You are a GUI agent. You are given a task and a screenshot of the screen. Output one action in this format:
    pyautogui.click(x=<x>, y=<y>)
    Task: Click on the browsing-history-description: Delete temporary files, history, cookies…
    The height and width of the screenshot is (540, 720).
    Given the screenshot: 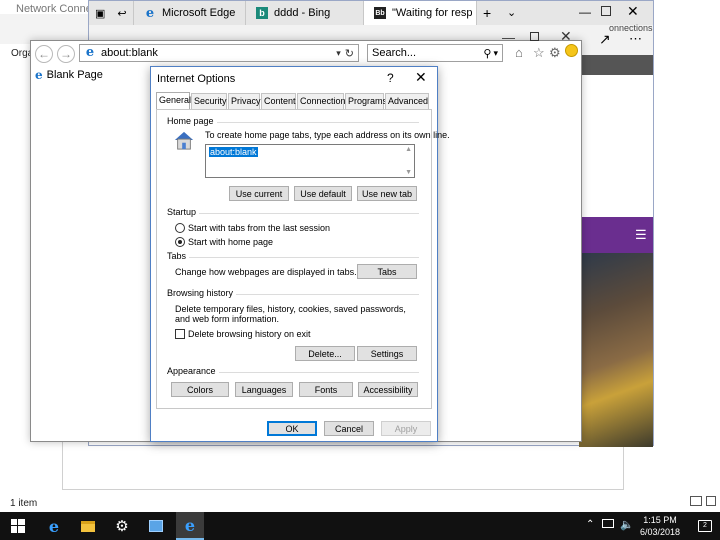 What is the action you would take?
    pyautogui.click(x=290, y=314)
    